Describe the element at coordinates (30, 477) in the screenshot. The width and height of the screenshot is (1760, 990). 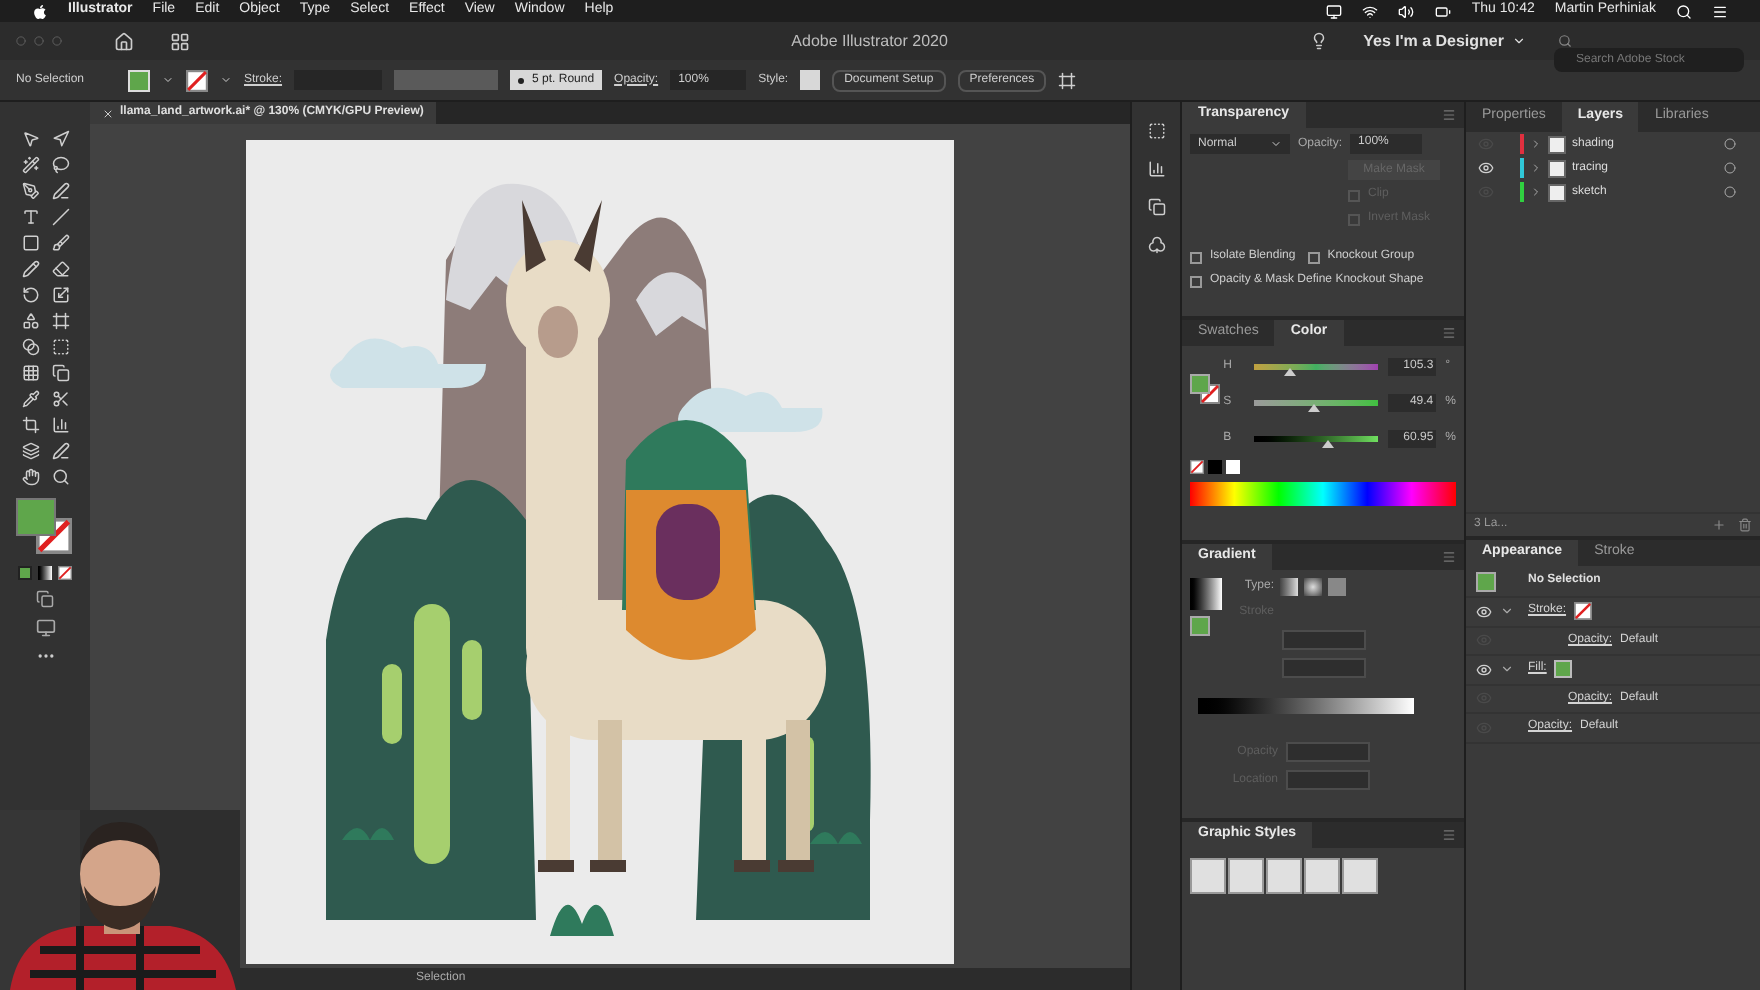
I see `hand-icon` at that location.